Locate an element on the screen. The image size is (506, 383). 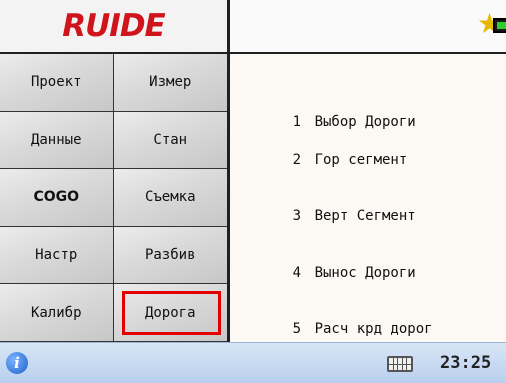
item-number: 4 is located at coordinates (297, 273).